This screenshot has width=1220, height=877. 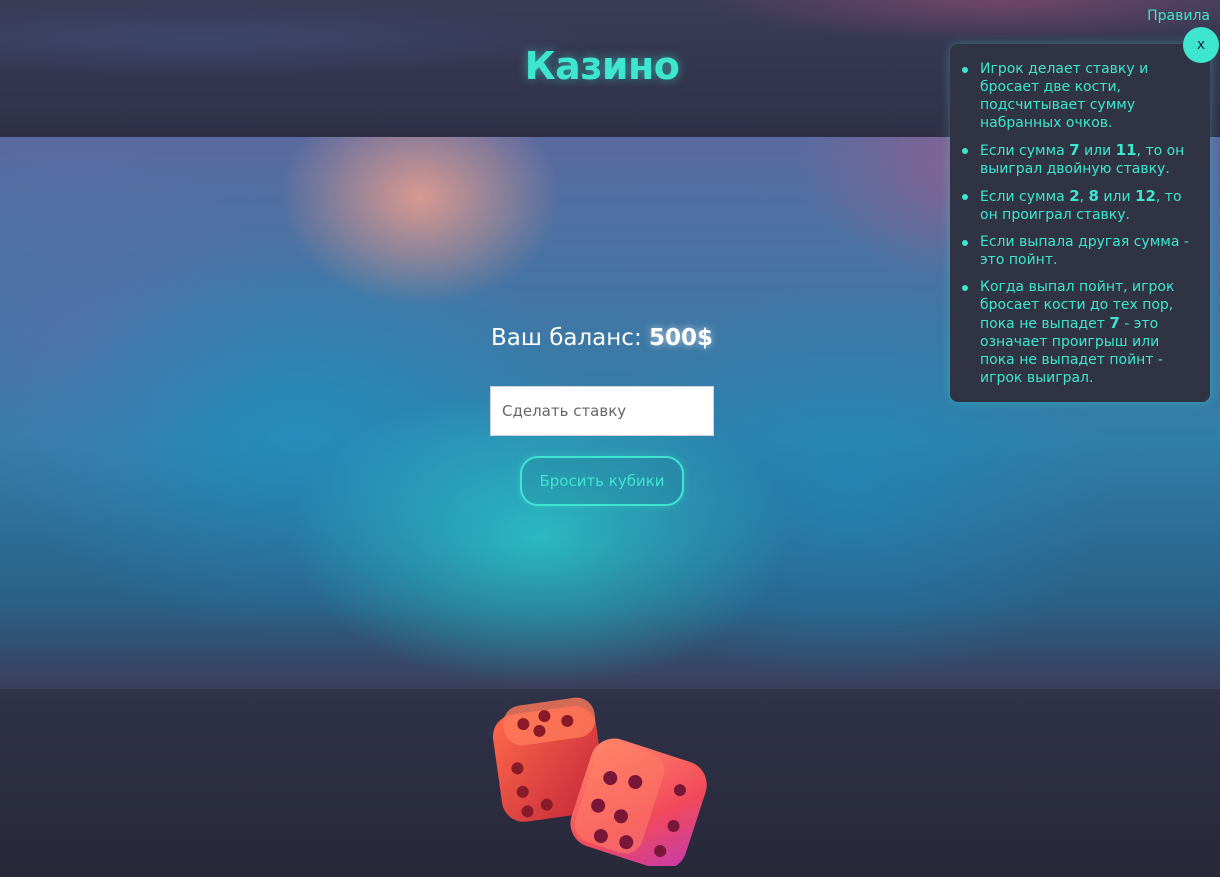 I want to click on rules-item-text: Если выпала другая сумма - это пойнт., so click(x=1084, y=251).